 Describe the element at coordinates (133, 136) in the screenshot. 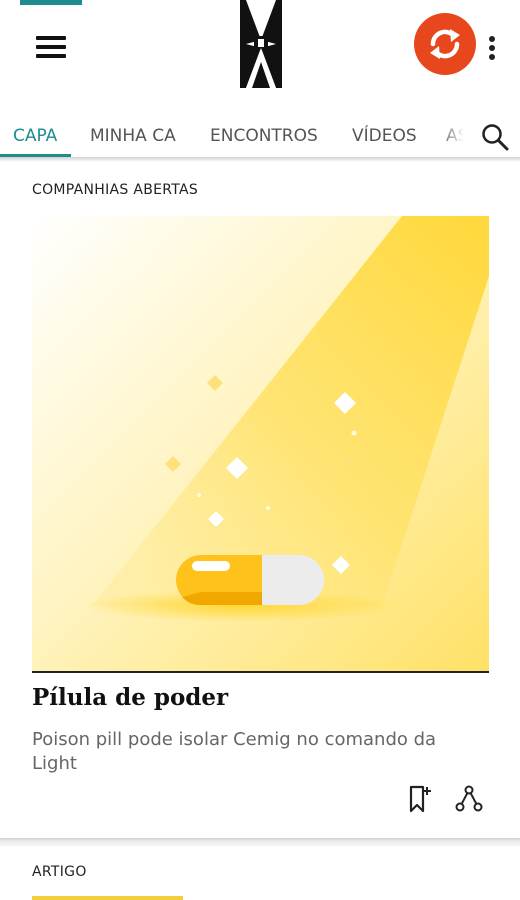

I see `tab-minha-ca: MINHA CA` at that location.